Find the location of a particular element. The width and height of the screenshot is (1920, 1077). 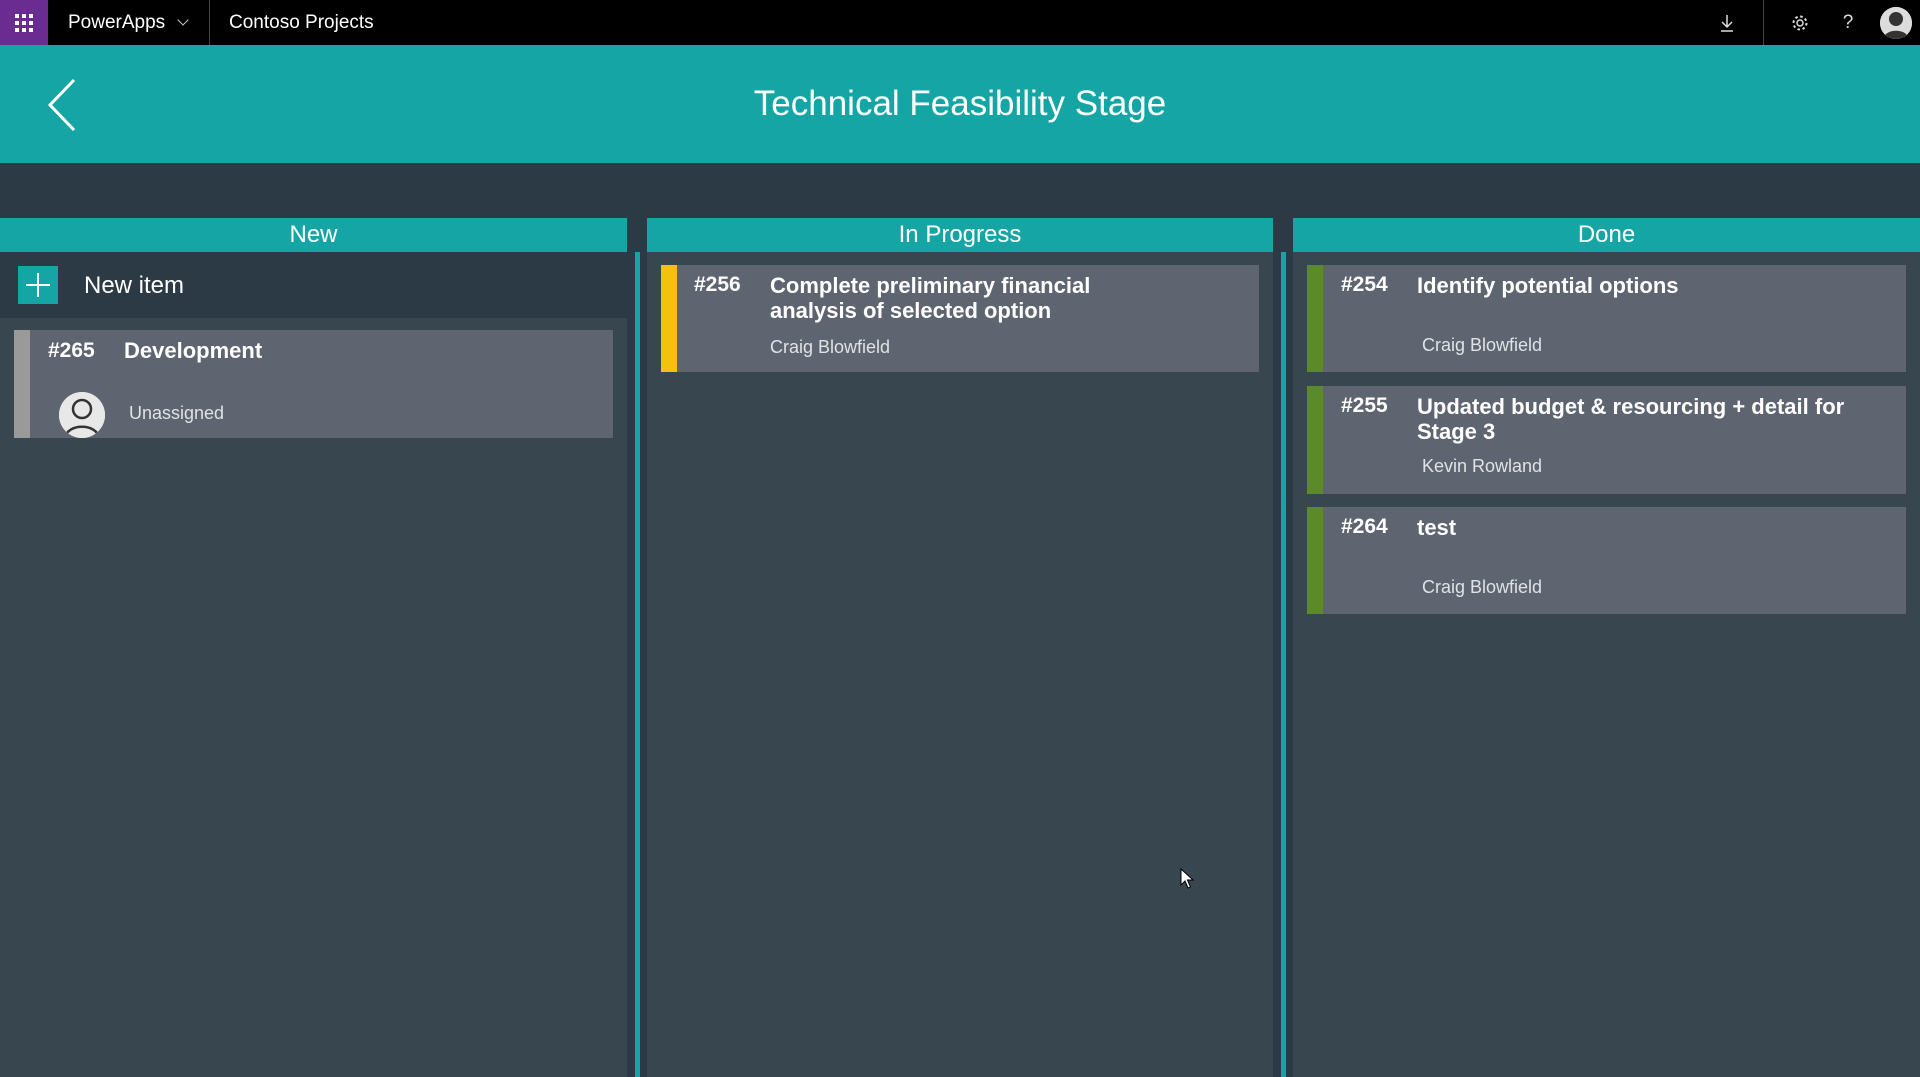

waffle-icon is located at coordinates (24, 22).